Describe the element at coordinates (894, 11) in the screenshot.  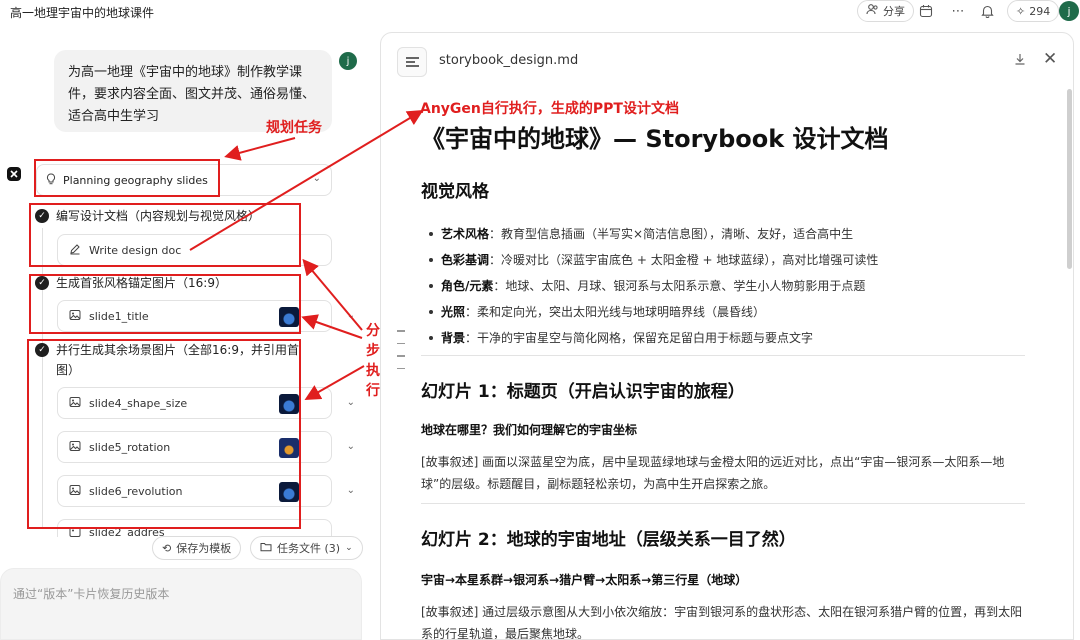
I see `share-label: 分享` at that location.